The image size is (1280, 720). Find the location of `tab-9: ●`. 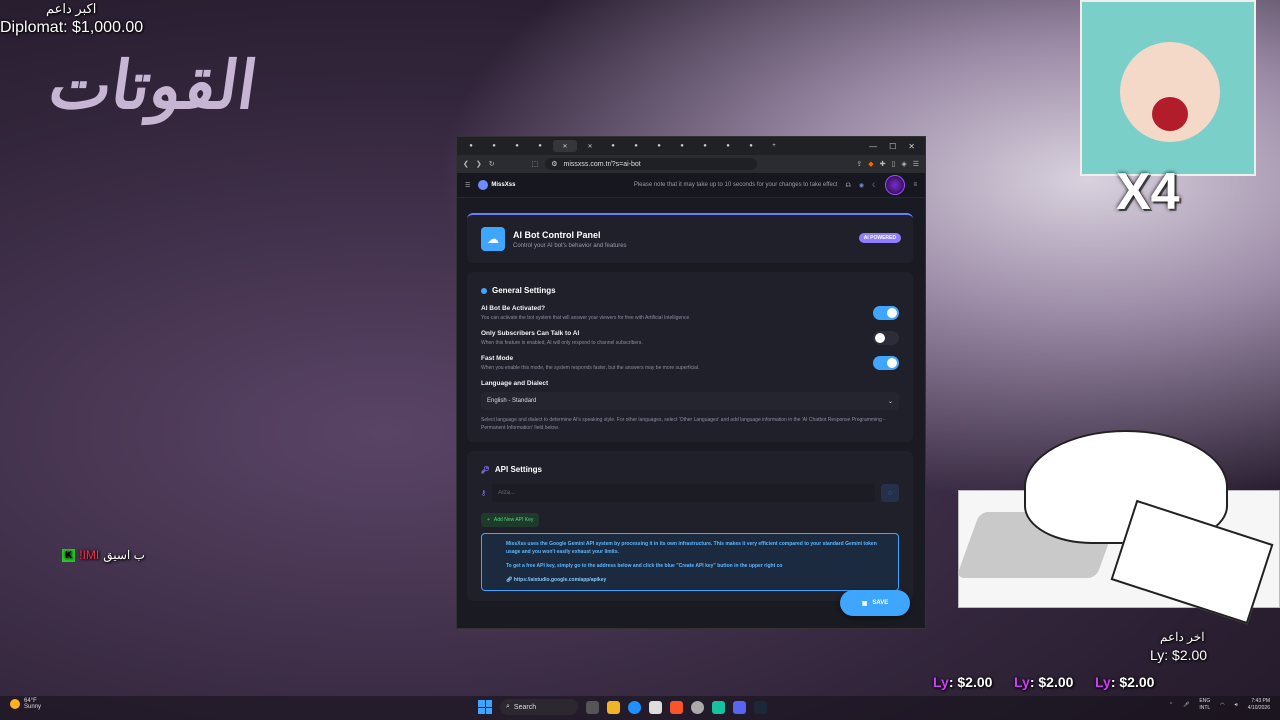

tab-9: ● is located at coordinates (659, 146).